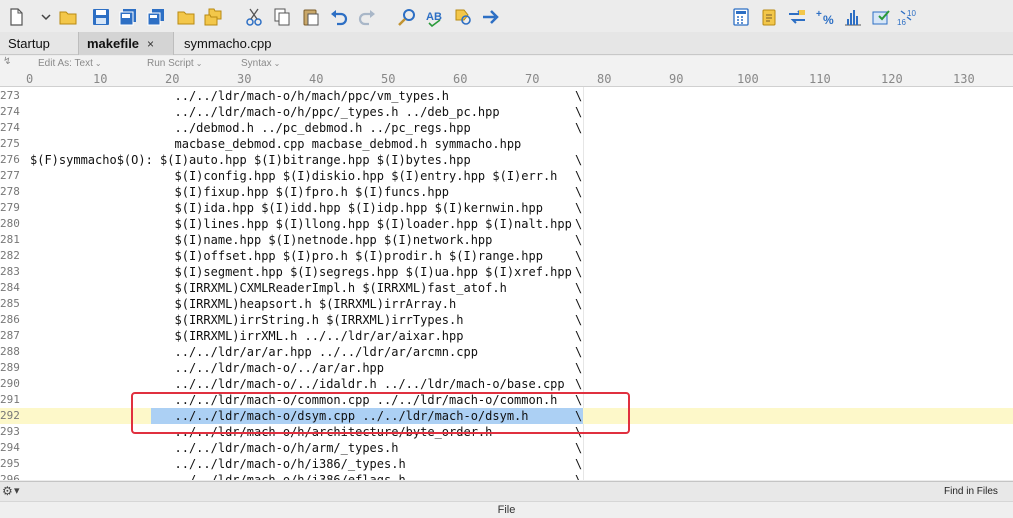  Describe the element at coordinates (971, 491) in the screenshot. I see `find-in-files-tab: Find in Files` at that location.